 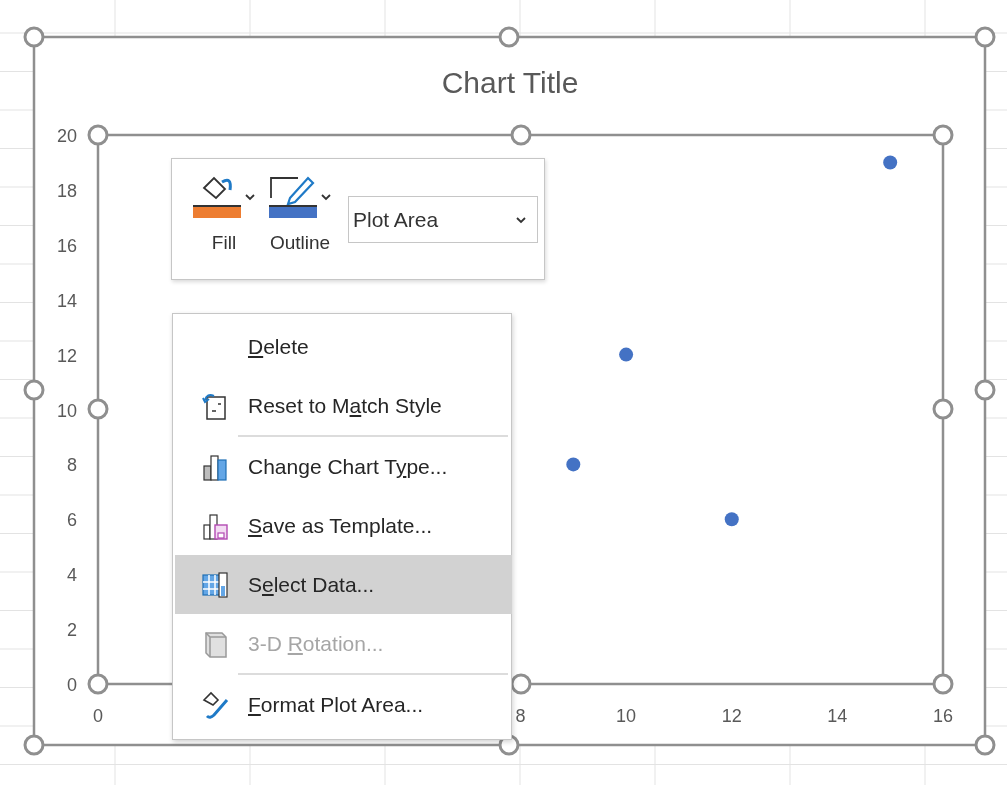 I want to click on axis-label: 4, so click(x=72, y=575).